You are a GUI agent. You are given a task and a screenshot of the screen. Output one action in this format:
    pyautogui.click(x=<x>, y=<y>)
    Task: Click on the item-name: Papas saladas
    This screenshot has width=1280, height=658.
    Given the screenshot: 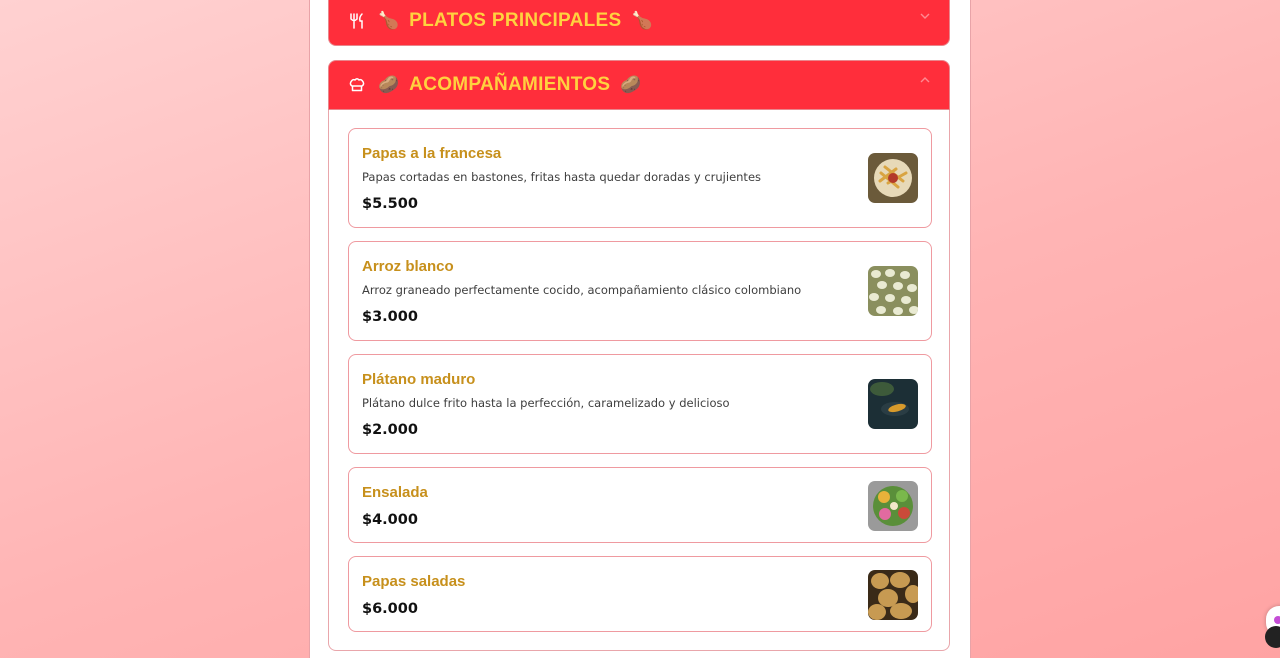 What is the action you would take?
    pyautogui.click(x=414, y=581)
    